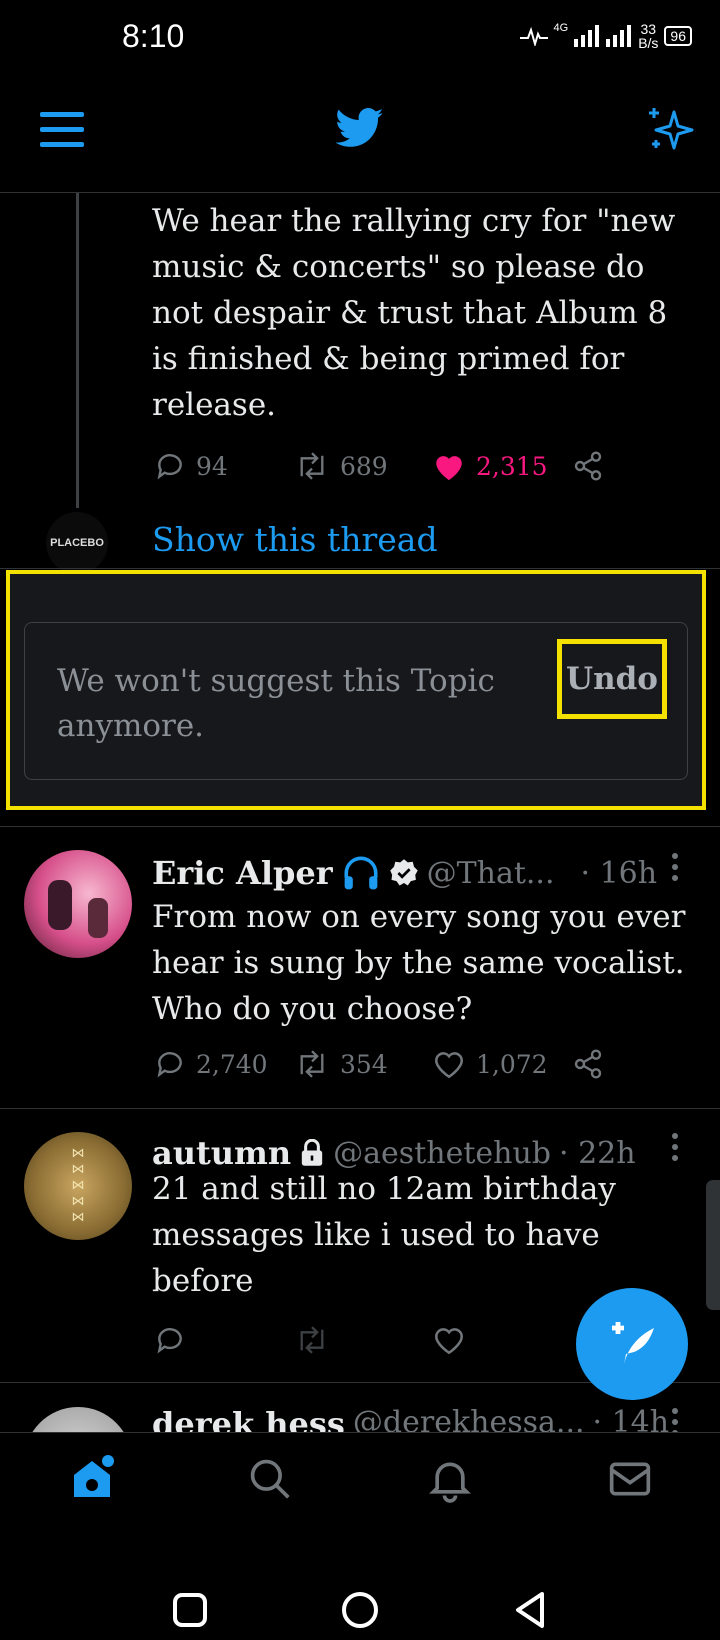 This screenshot has height=1640, width=720. I want to click on home-circle-icon, so click(360, 1610).